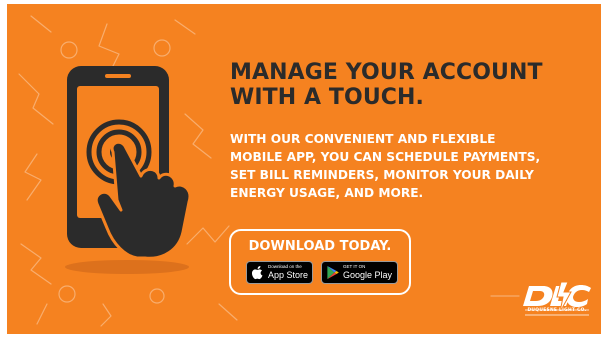 The height and width of the screenshot is (339, 608). Describe the element at coordinates (557, 298) in the screenshot. I see `dlc-logo` at that location.